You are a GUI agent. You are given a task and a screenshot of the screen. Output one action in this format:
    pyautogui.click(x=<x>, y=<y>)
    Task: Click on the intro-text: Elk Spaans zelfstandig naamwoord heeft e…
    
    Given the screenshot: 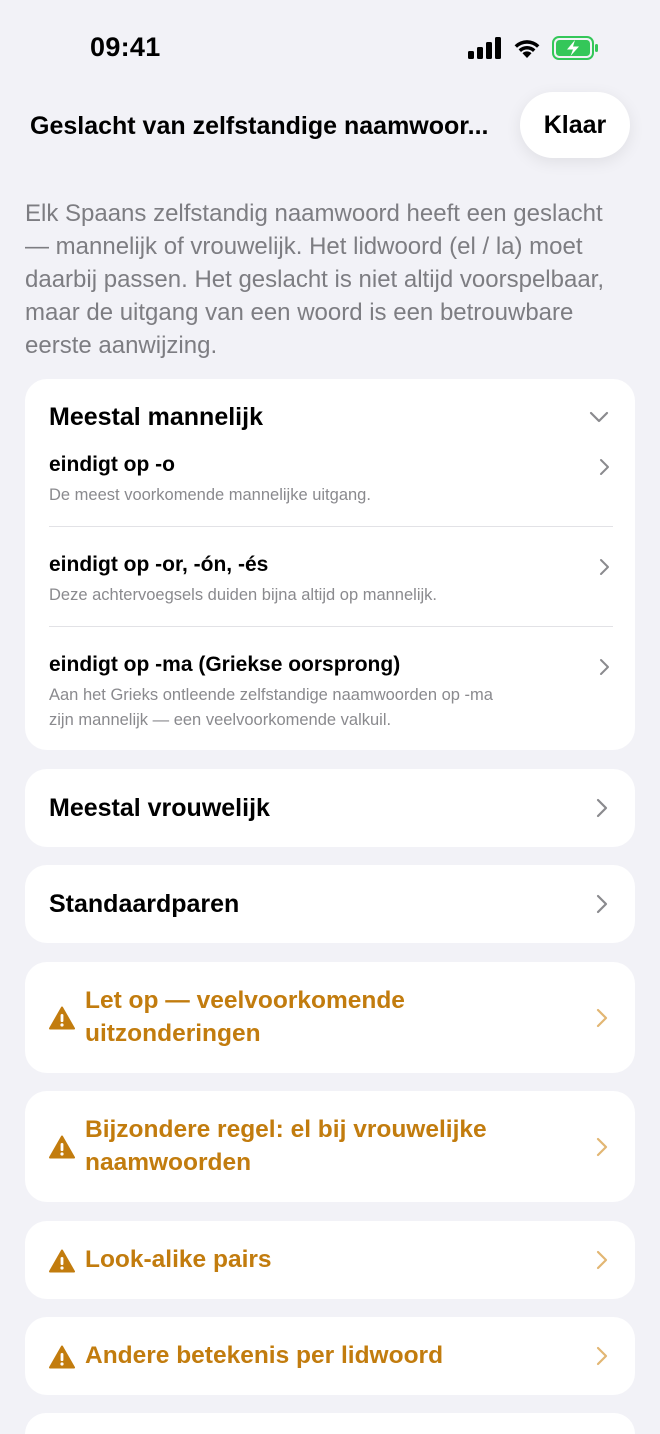 What is the action you would take?
    pyautogui.click(x=314, y=279)
    